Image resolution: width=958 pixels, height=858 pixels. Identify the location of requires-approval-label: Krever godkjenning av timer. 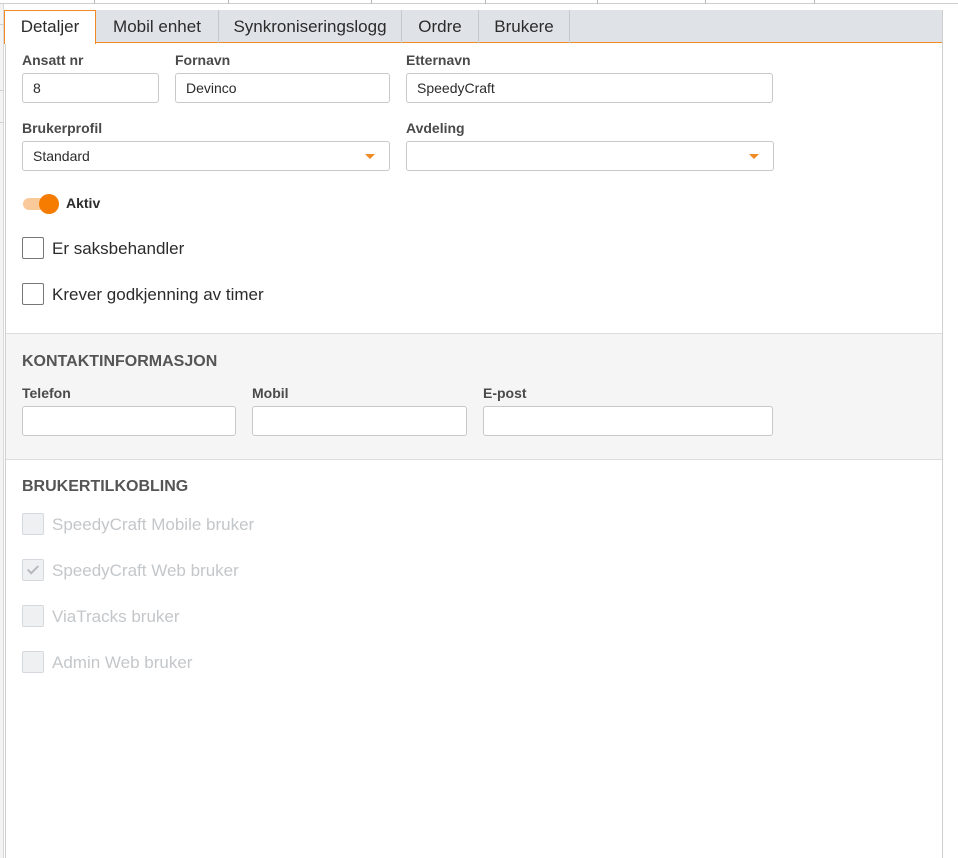
(158, 294).